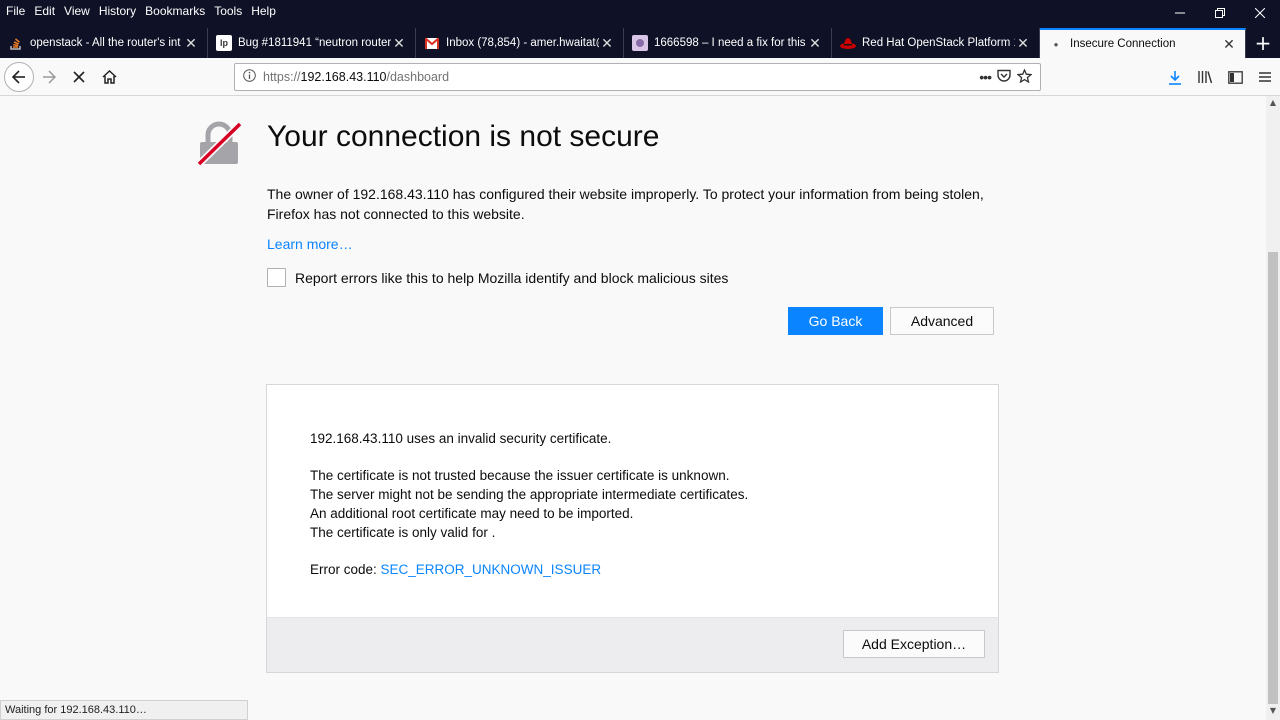 This screenshot has width=1280, height=720. I want to click on url-text: https://192.168.43.110/dashboard, so click(621, 77).